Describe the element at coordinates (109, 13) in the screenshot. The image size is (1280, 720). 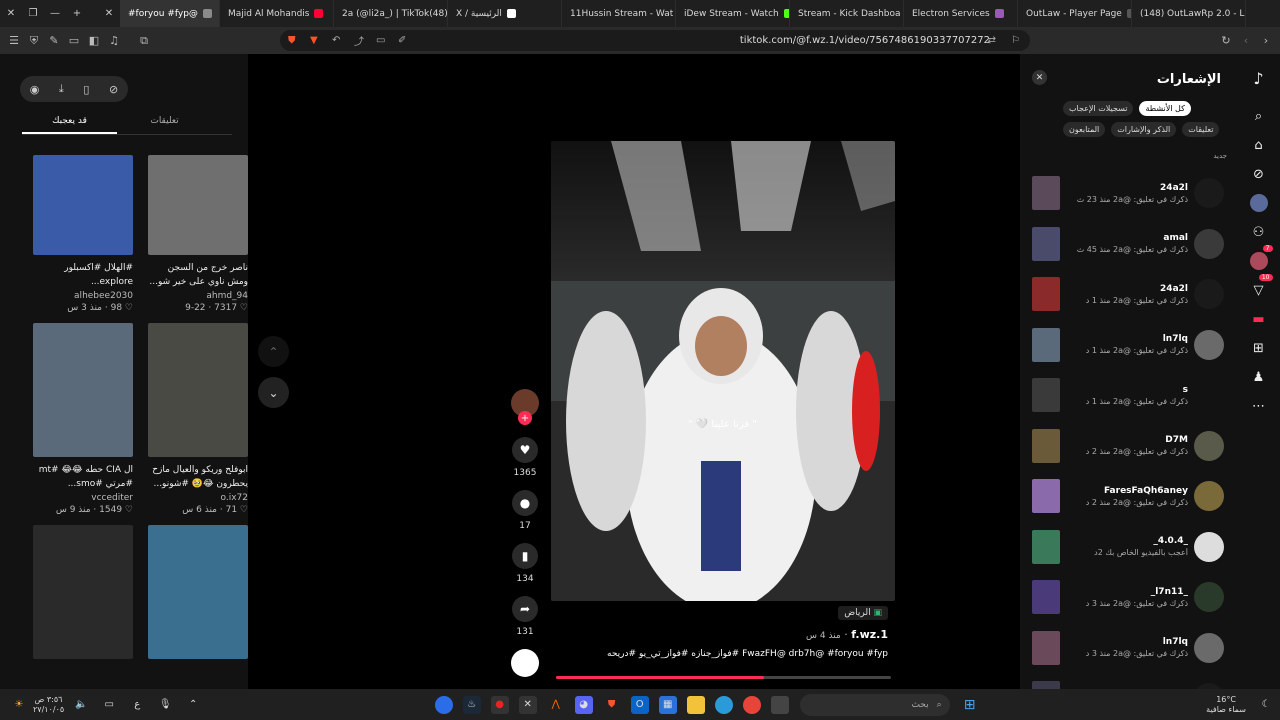
I see `close-tab-icon: ✕` at that location.